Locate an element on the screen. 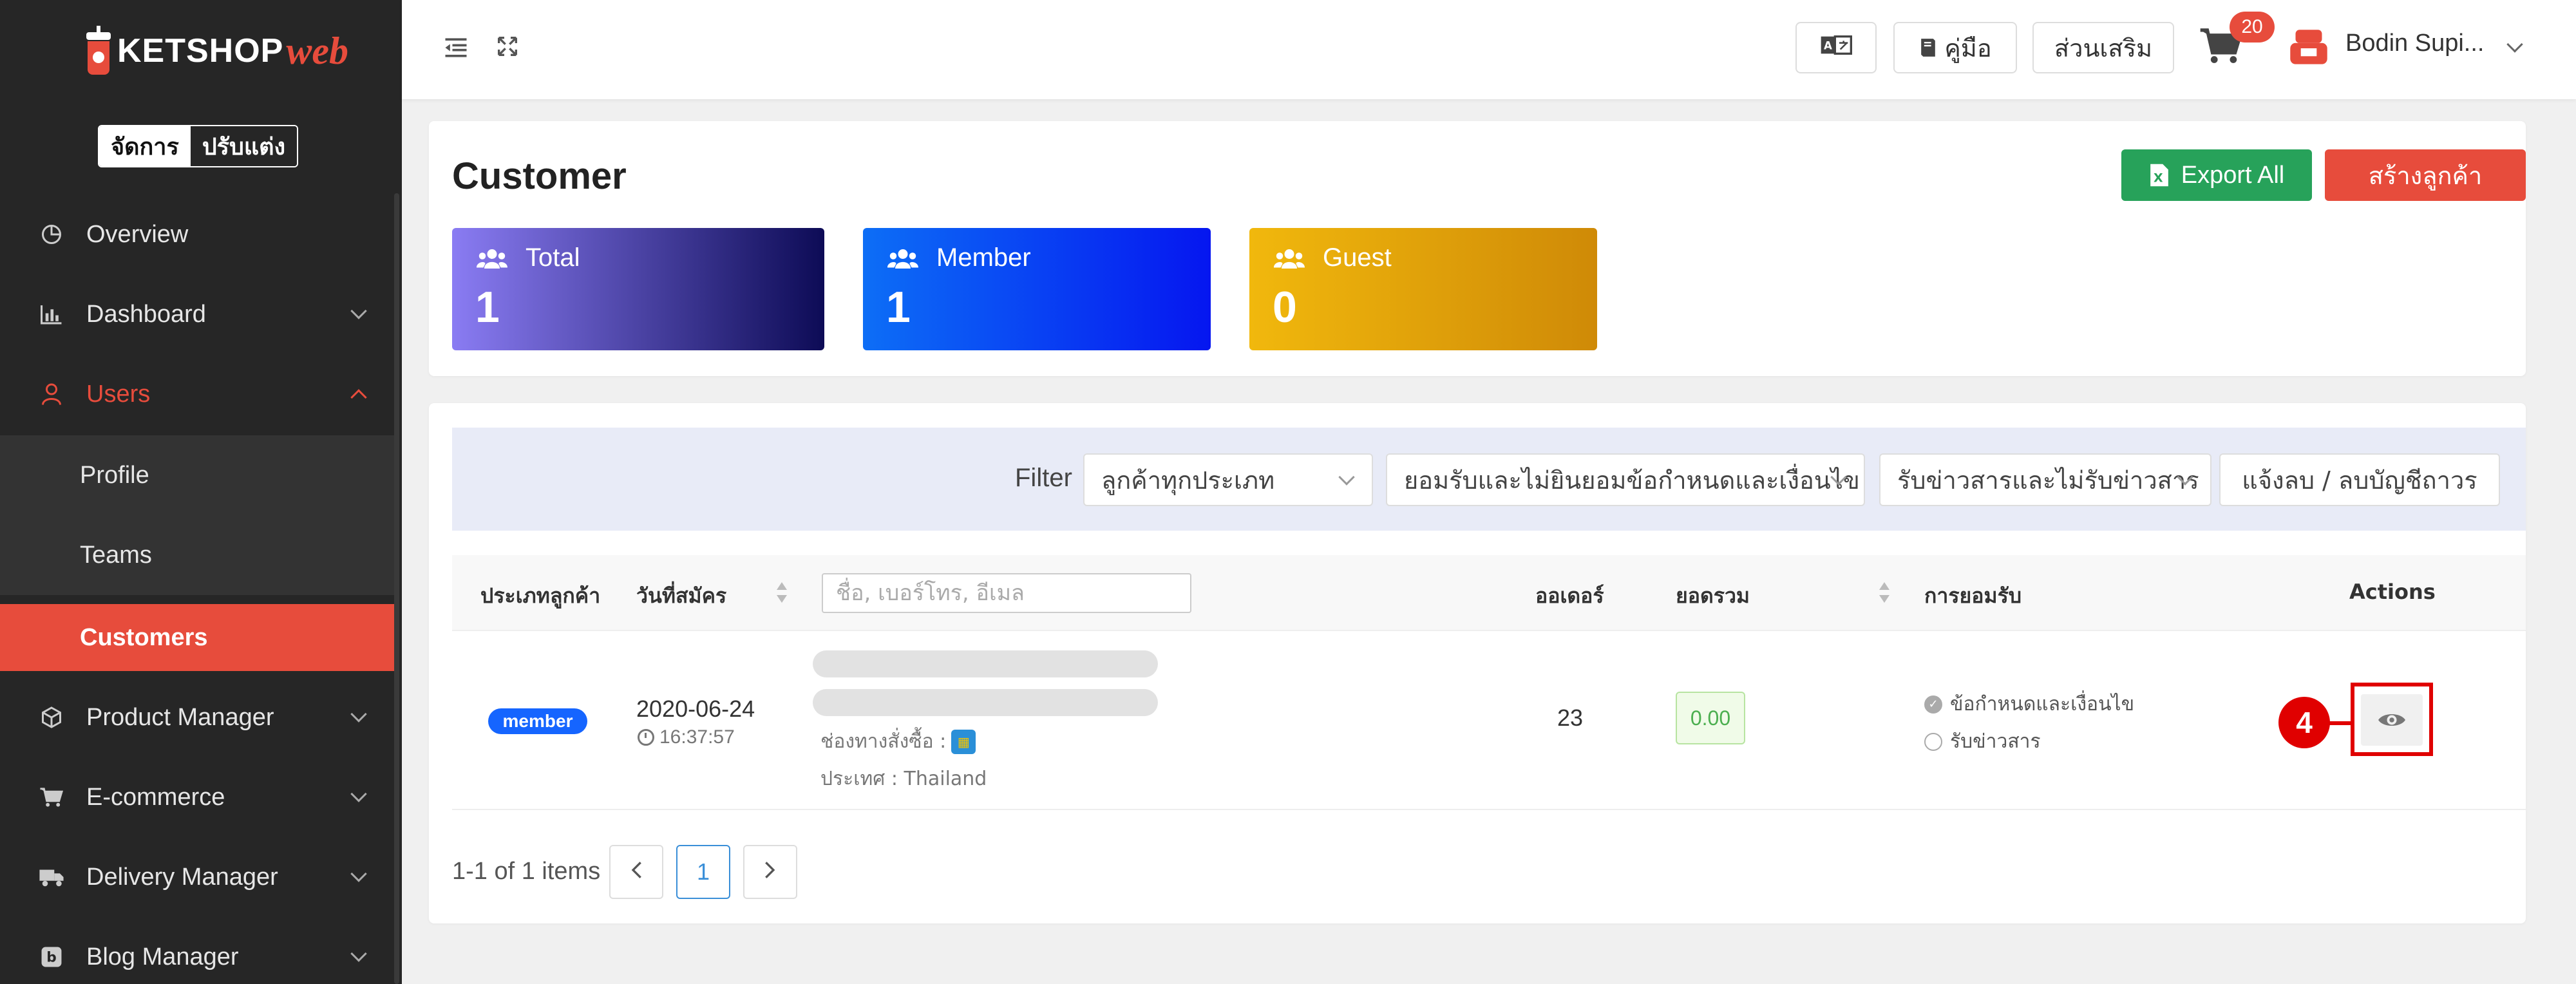 This screenshot has width=2576, height=984. sidebar-item-product-manager: Product Manager is located at coordinates (197, 717).